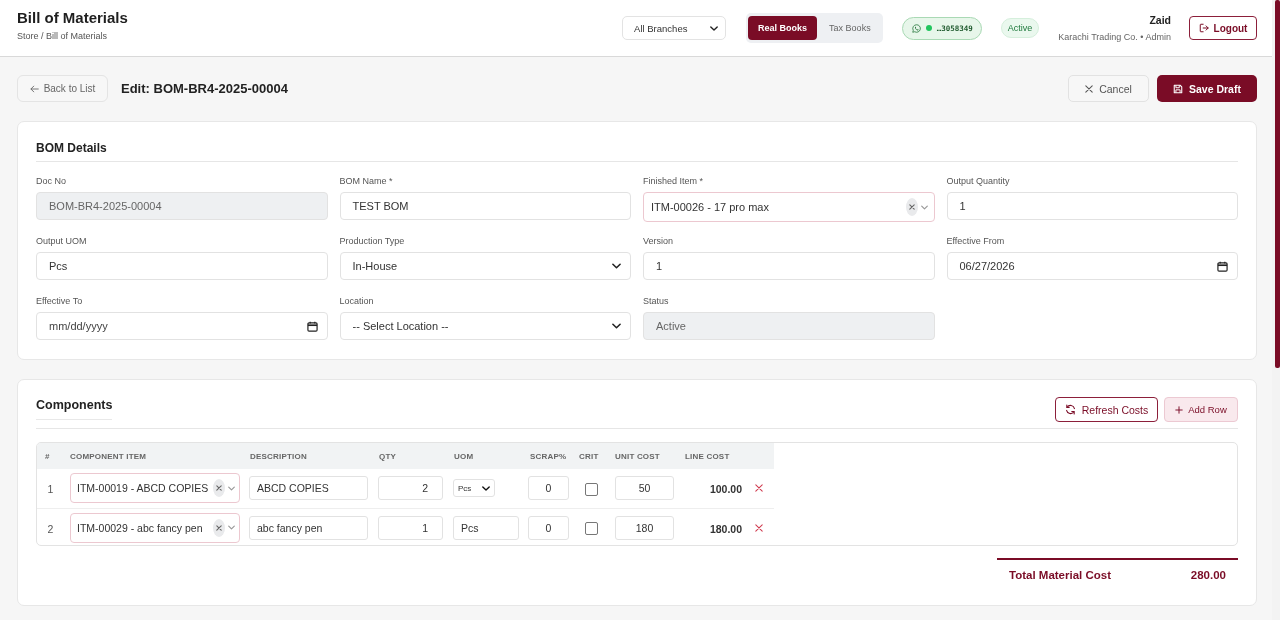 This screenshot has width=1280, height=620. Describe the element at coordinates (548, 456) in the screenshot. I see `column-header: SCRAP%` at that location.